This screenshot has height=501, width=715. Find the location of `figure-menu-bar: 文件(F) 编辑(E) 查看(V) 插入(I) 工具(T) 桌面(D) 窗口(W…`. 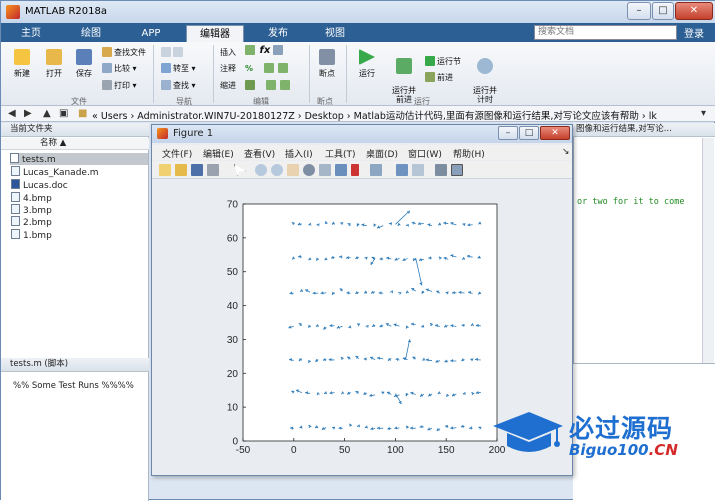

figure-menu-bar: 文件(F) 编辑(E) 查看(V) 插入(I) 工具(T) 桌面(D) 窗口(W… is located at coordinates (362, 152).